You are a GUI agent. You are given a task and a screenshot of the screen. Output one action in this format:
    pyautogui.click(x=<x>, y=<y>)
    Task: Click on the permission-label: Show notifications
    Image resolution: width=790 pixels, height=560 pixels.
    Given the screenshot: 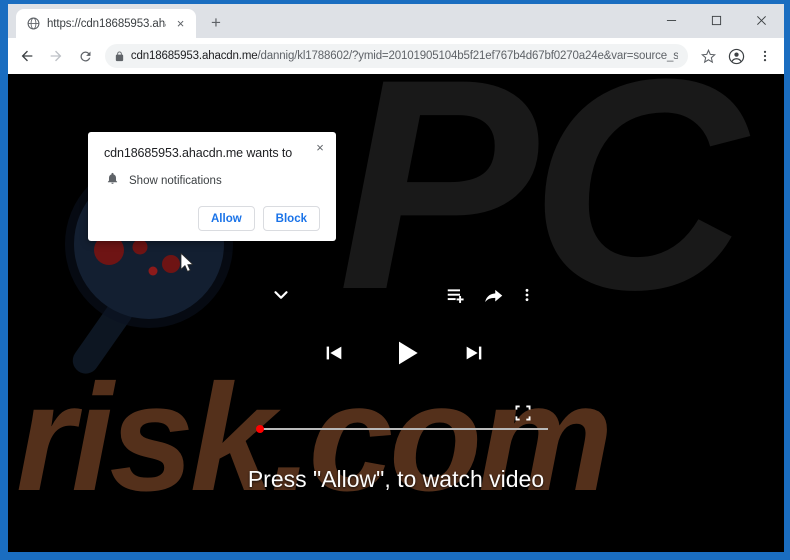 What is the action you would take?
    pyautogui.click(x=175, y=181)
    